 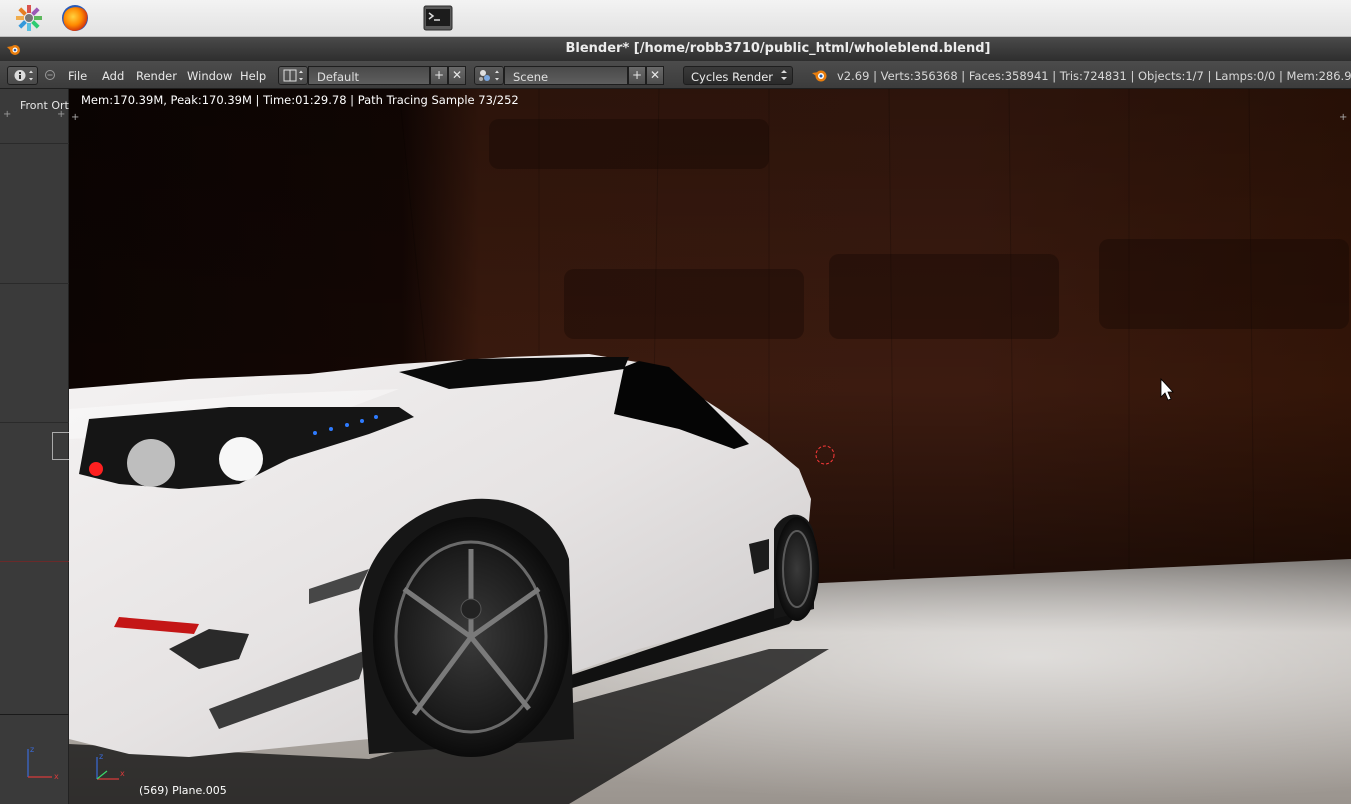 I want to click on collapse-menu-icon, so click(x=50, y=76).